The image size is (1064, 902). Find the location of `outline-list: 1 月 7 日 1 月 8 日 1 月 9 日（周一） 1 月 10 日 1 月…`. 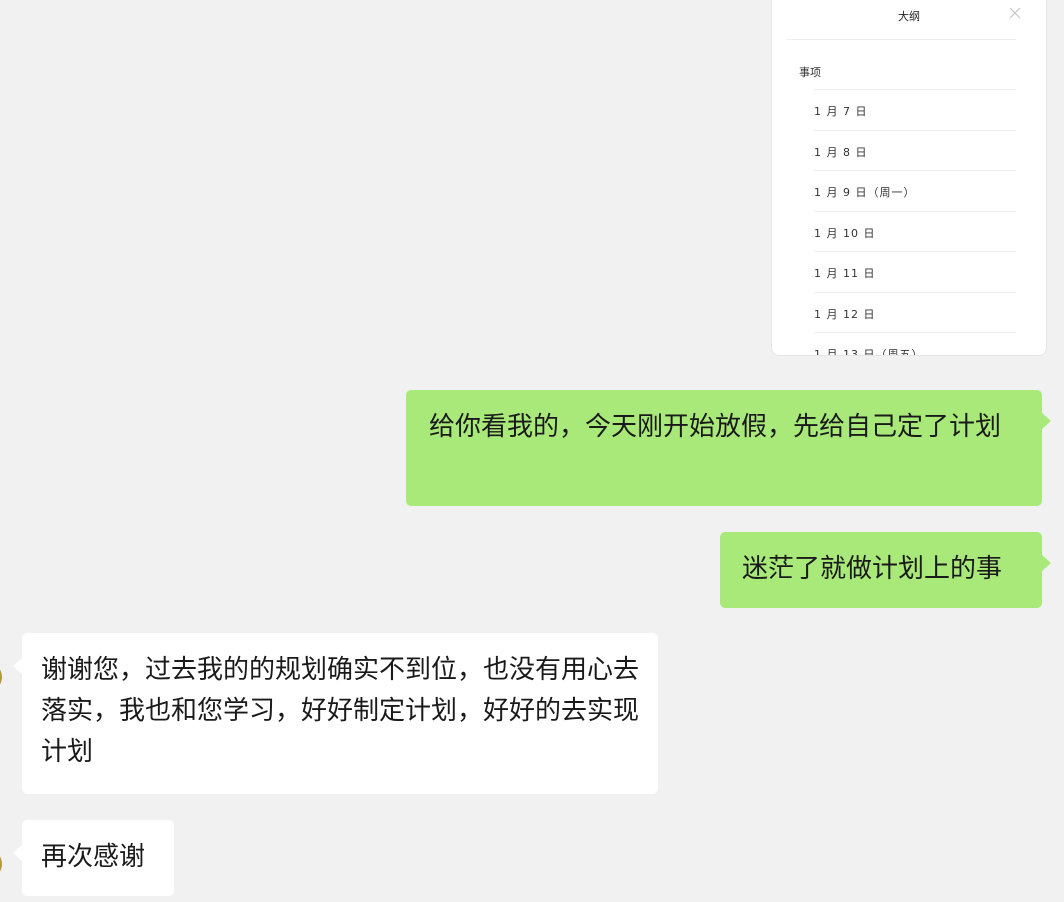

outline-list: 1 月 7 日 1 月 8 日 1 月 9 日（周一） 1 月 10 日 1 月… is located at coordinates (915, 222).